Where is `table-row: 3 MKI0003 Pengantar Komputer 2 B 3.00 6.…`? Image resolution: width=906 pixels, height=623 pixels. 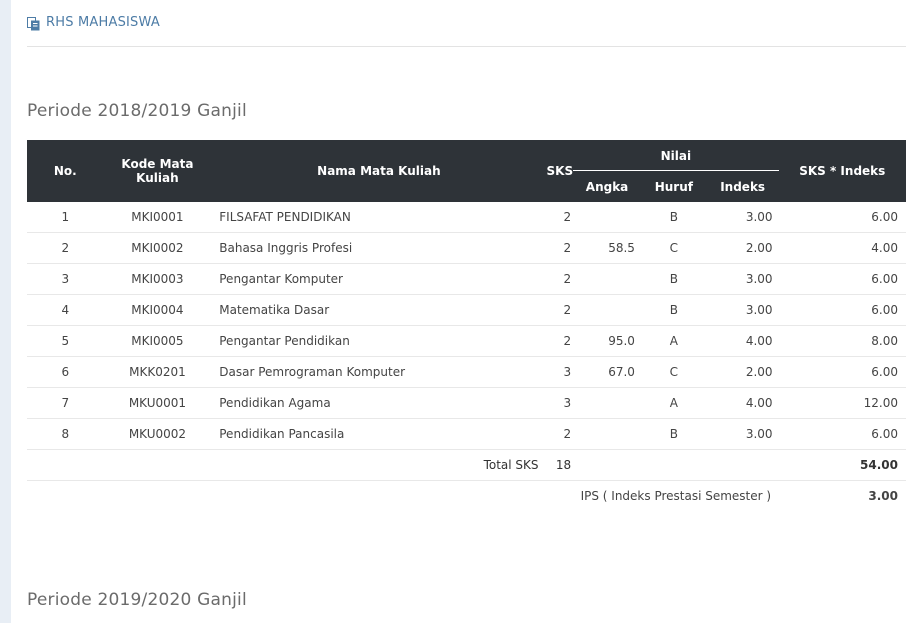 table-row: 3 MKI0003 Pengantar Komputer 2 B 3.00 6.… is located at coordinates (466, 279).